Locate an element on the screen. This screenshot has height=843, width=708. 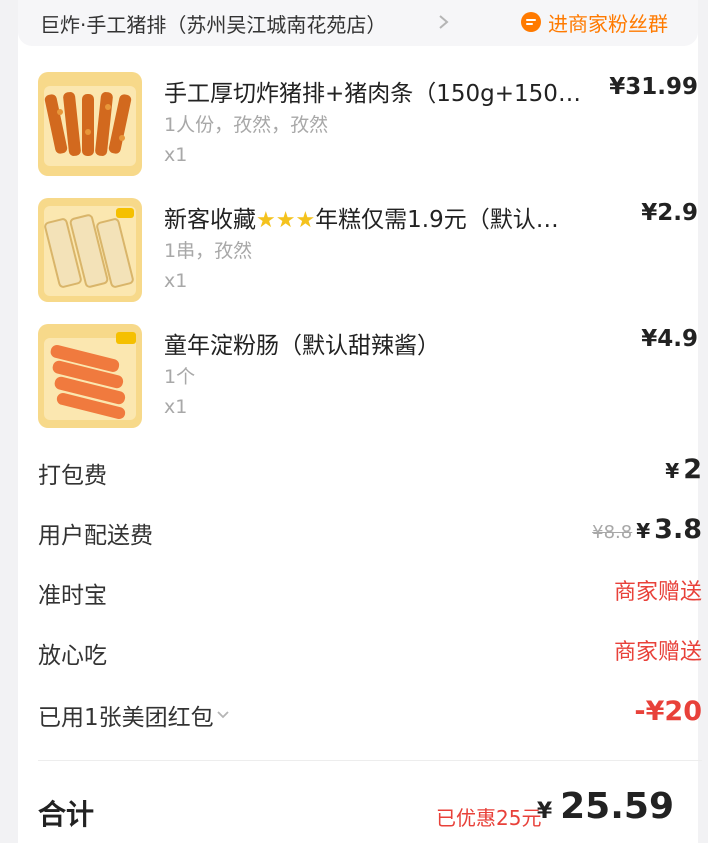
red-packet-label: 已用1张美团红包 is located at coordinates (134, 715).